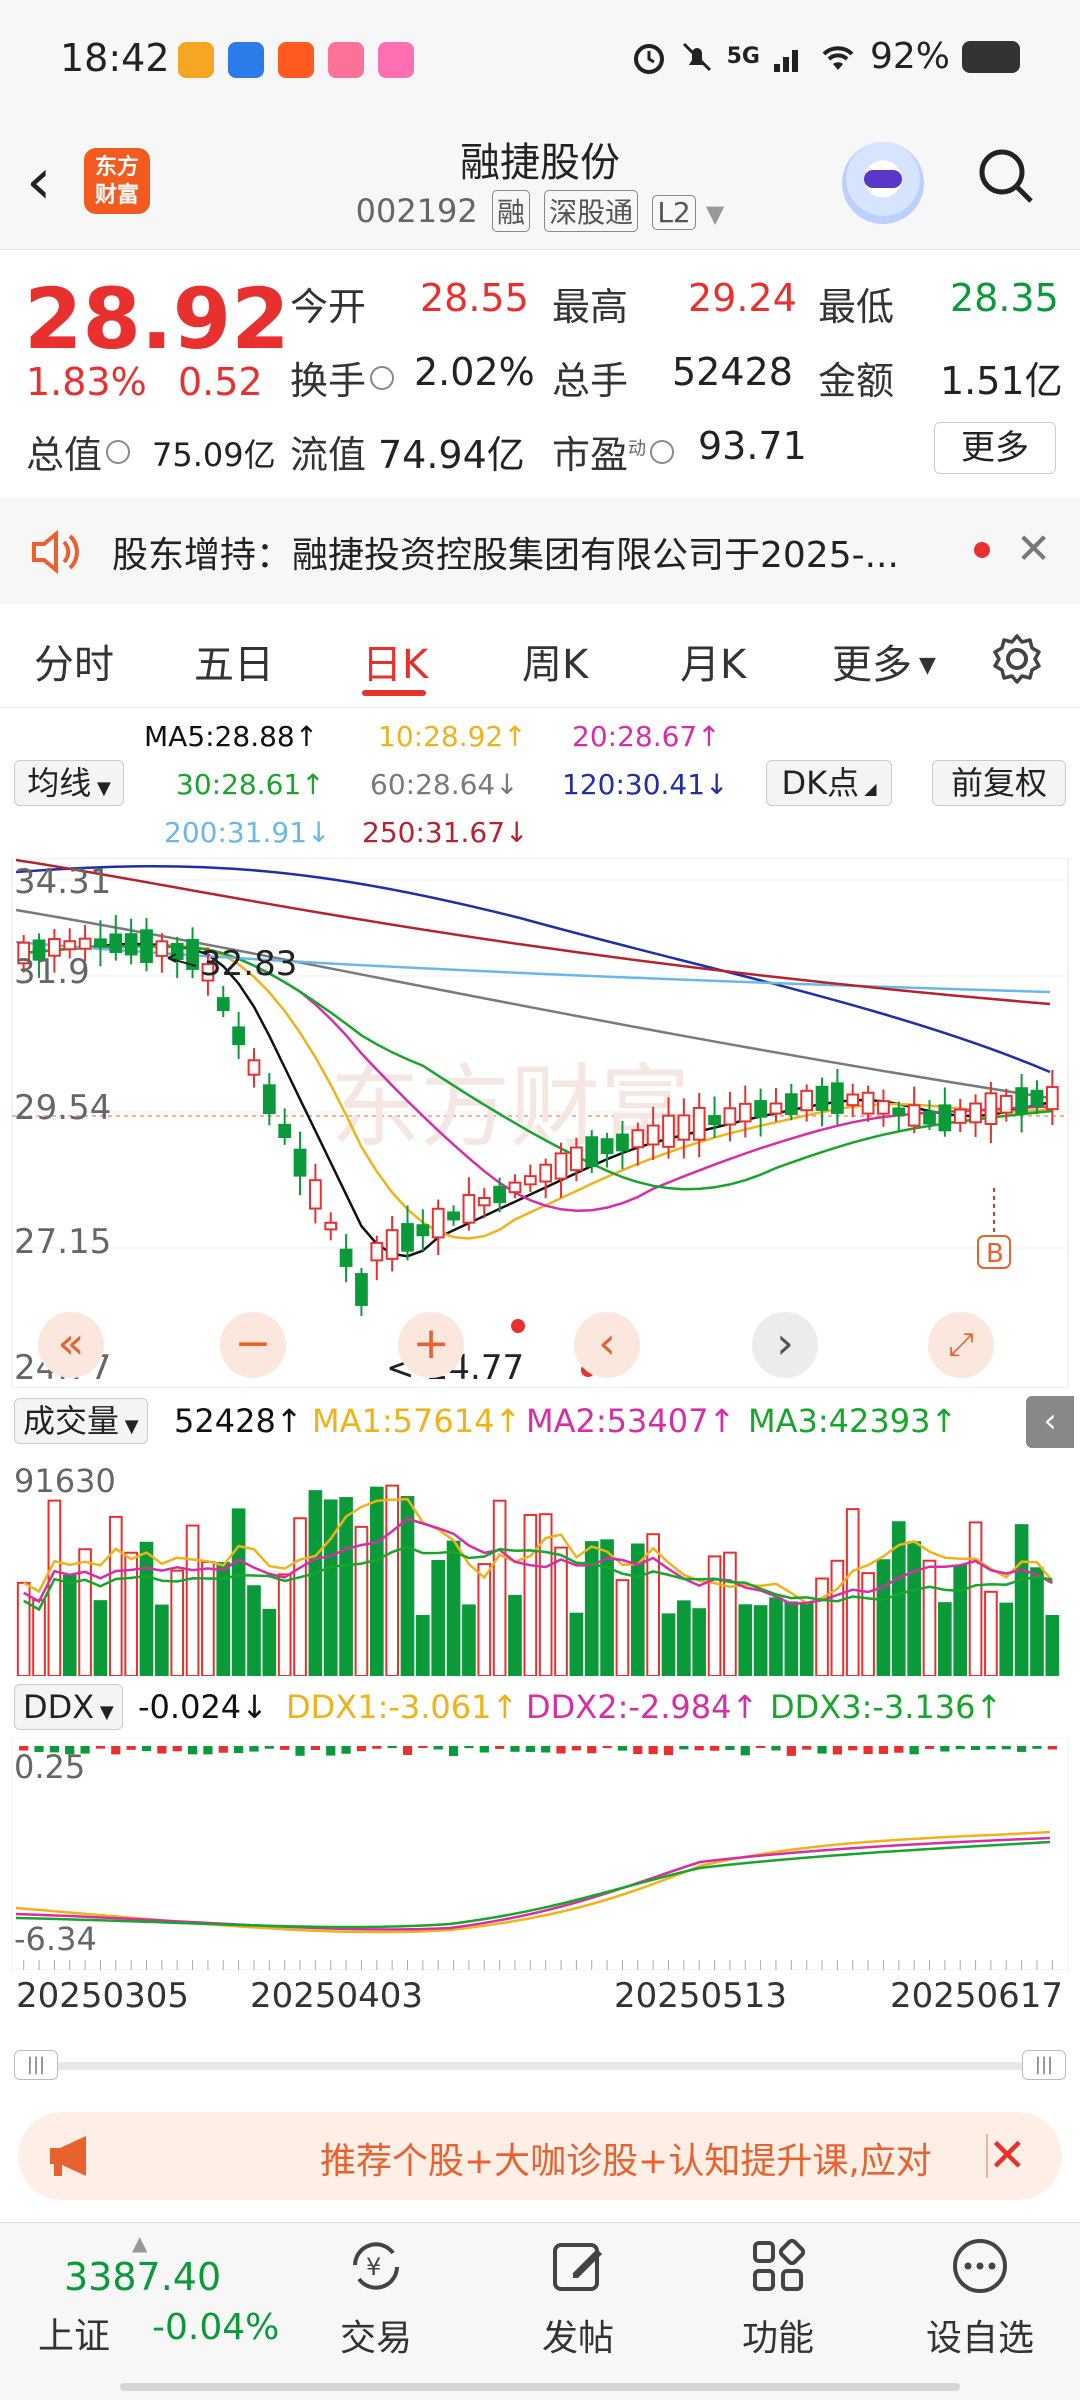 This screenshot has height=2400, width=1080. What do you see at coordinates (646, 736) in the screenshot?
I see `ma20-value: 20:28.67↑` at bounding box center [646, 736].